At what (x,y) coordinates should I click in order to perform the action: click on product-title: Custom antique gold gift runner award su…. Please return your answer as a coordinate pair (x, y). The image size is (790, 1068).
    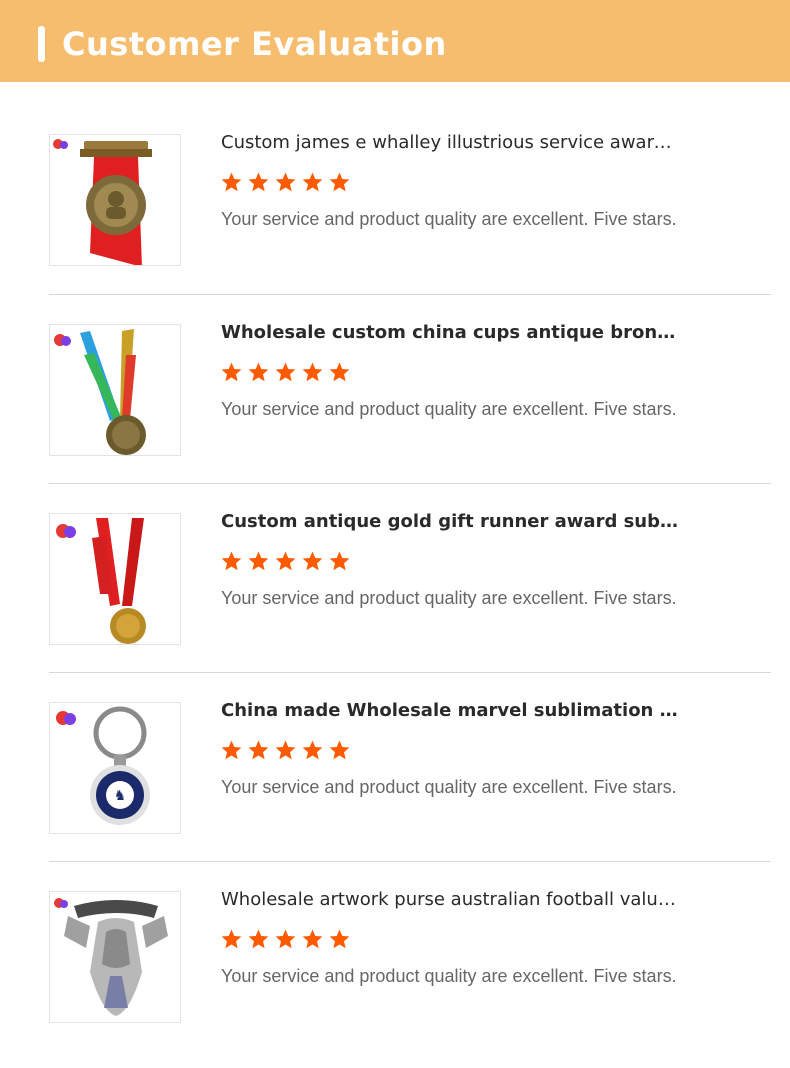
    Looking at the image, I should click on (451, 522).